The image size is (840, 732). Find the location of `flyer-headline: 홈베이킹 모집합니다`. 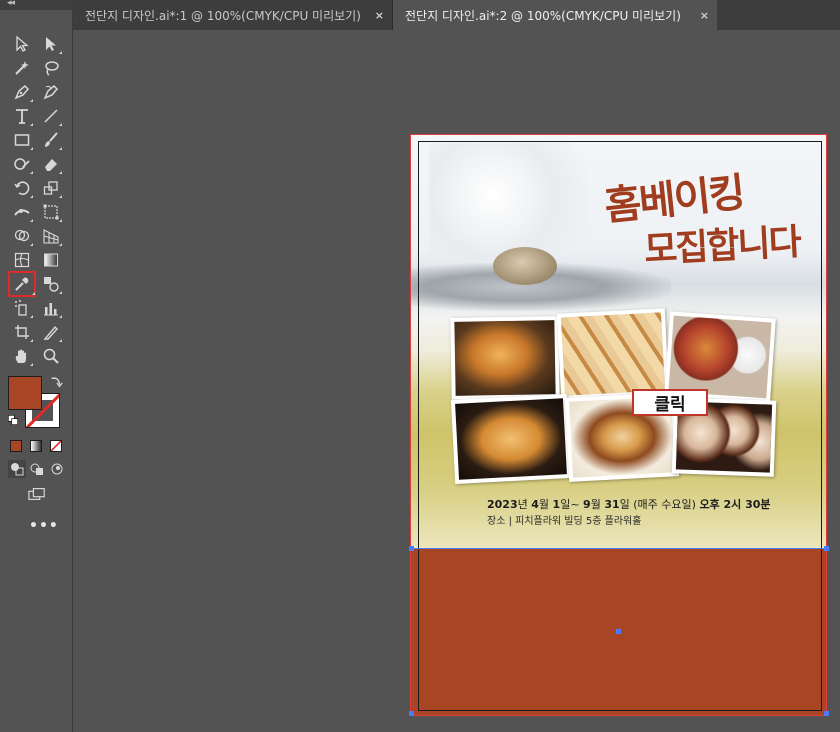

flyer-headline: 홈베이킹 모집합니다 is located at coordinates (711, 223).